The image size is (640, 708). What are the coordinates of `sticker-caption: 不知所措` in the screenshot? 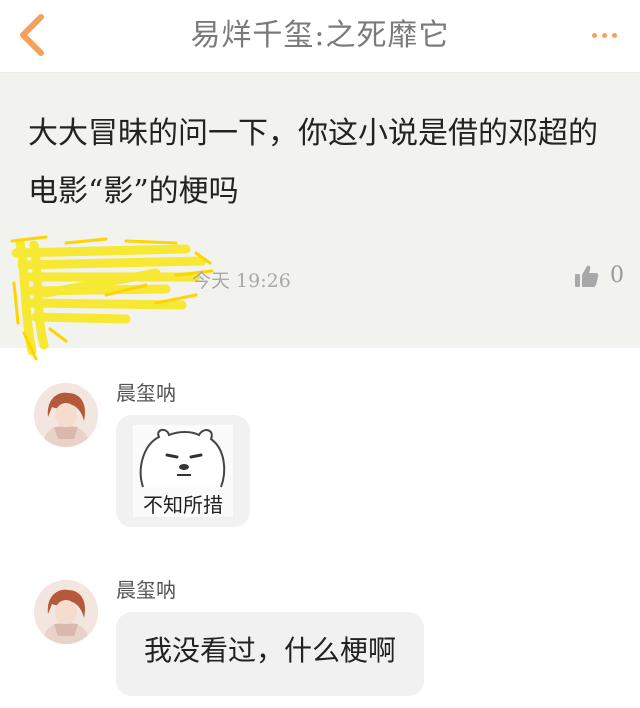 It's located at (183, 505).